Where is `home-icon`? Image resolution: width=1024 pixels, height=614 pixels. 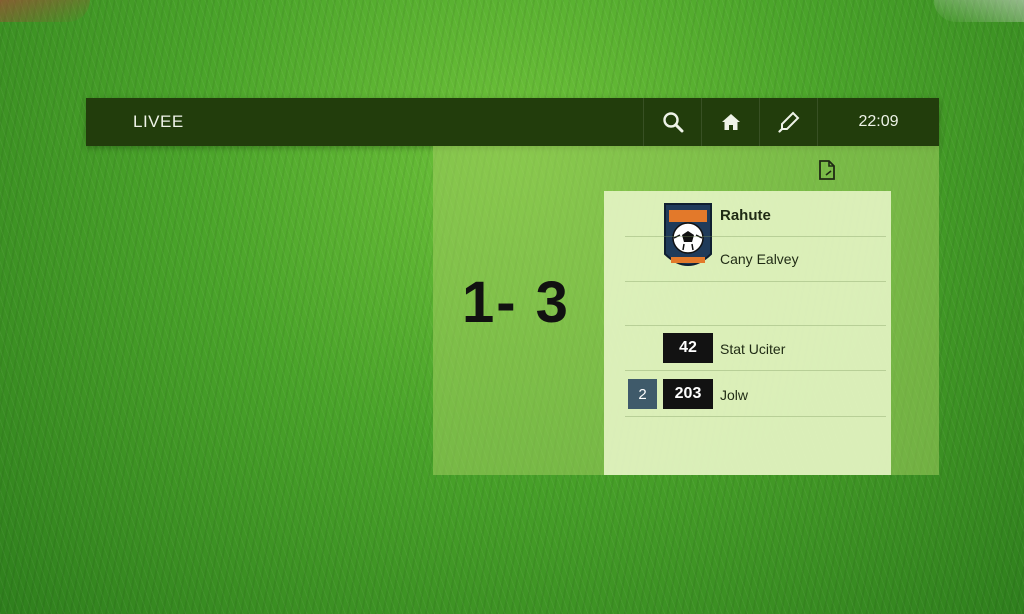
home-icon is located at coordinates (730, 122).